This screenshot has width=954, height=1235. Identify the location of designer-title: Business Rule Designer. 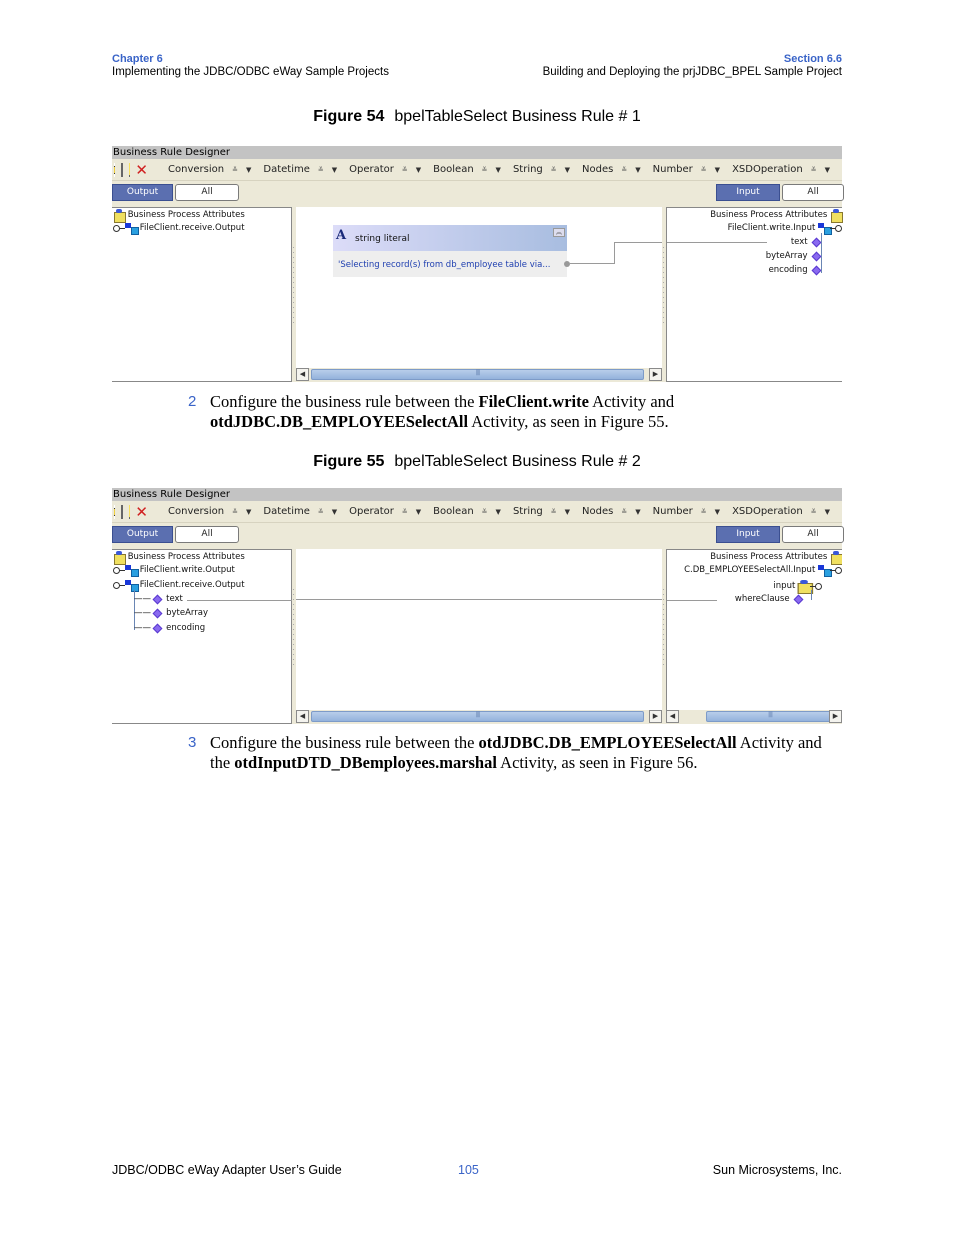
(477, 494).